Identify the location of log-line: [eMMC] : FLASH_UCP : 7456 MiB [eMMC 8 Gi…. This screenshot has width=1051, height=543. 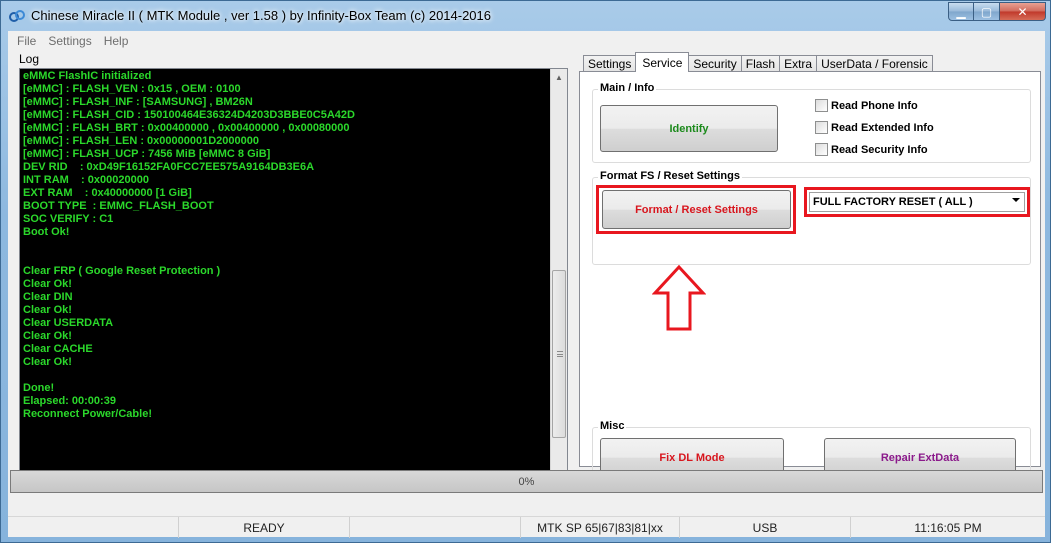
(147, 154).